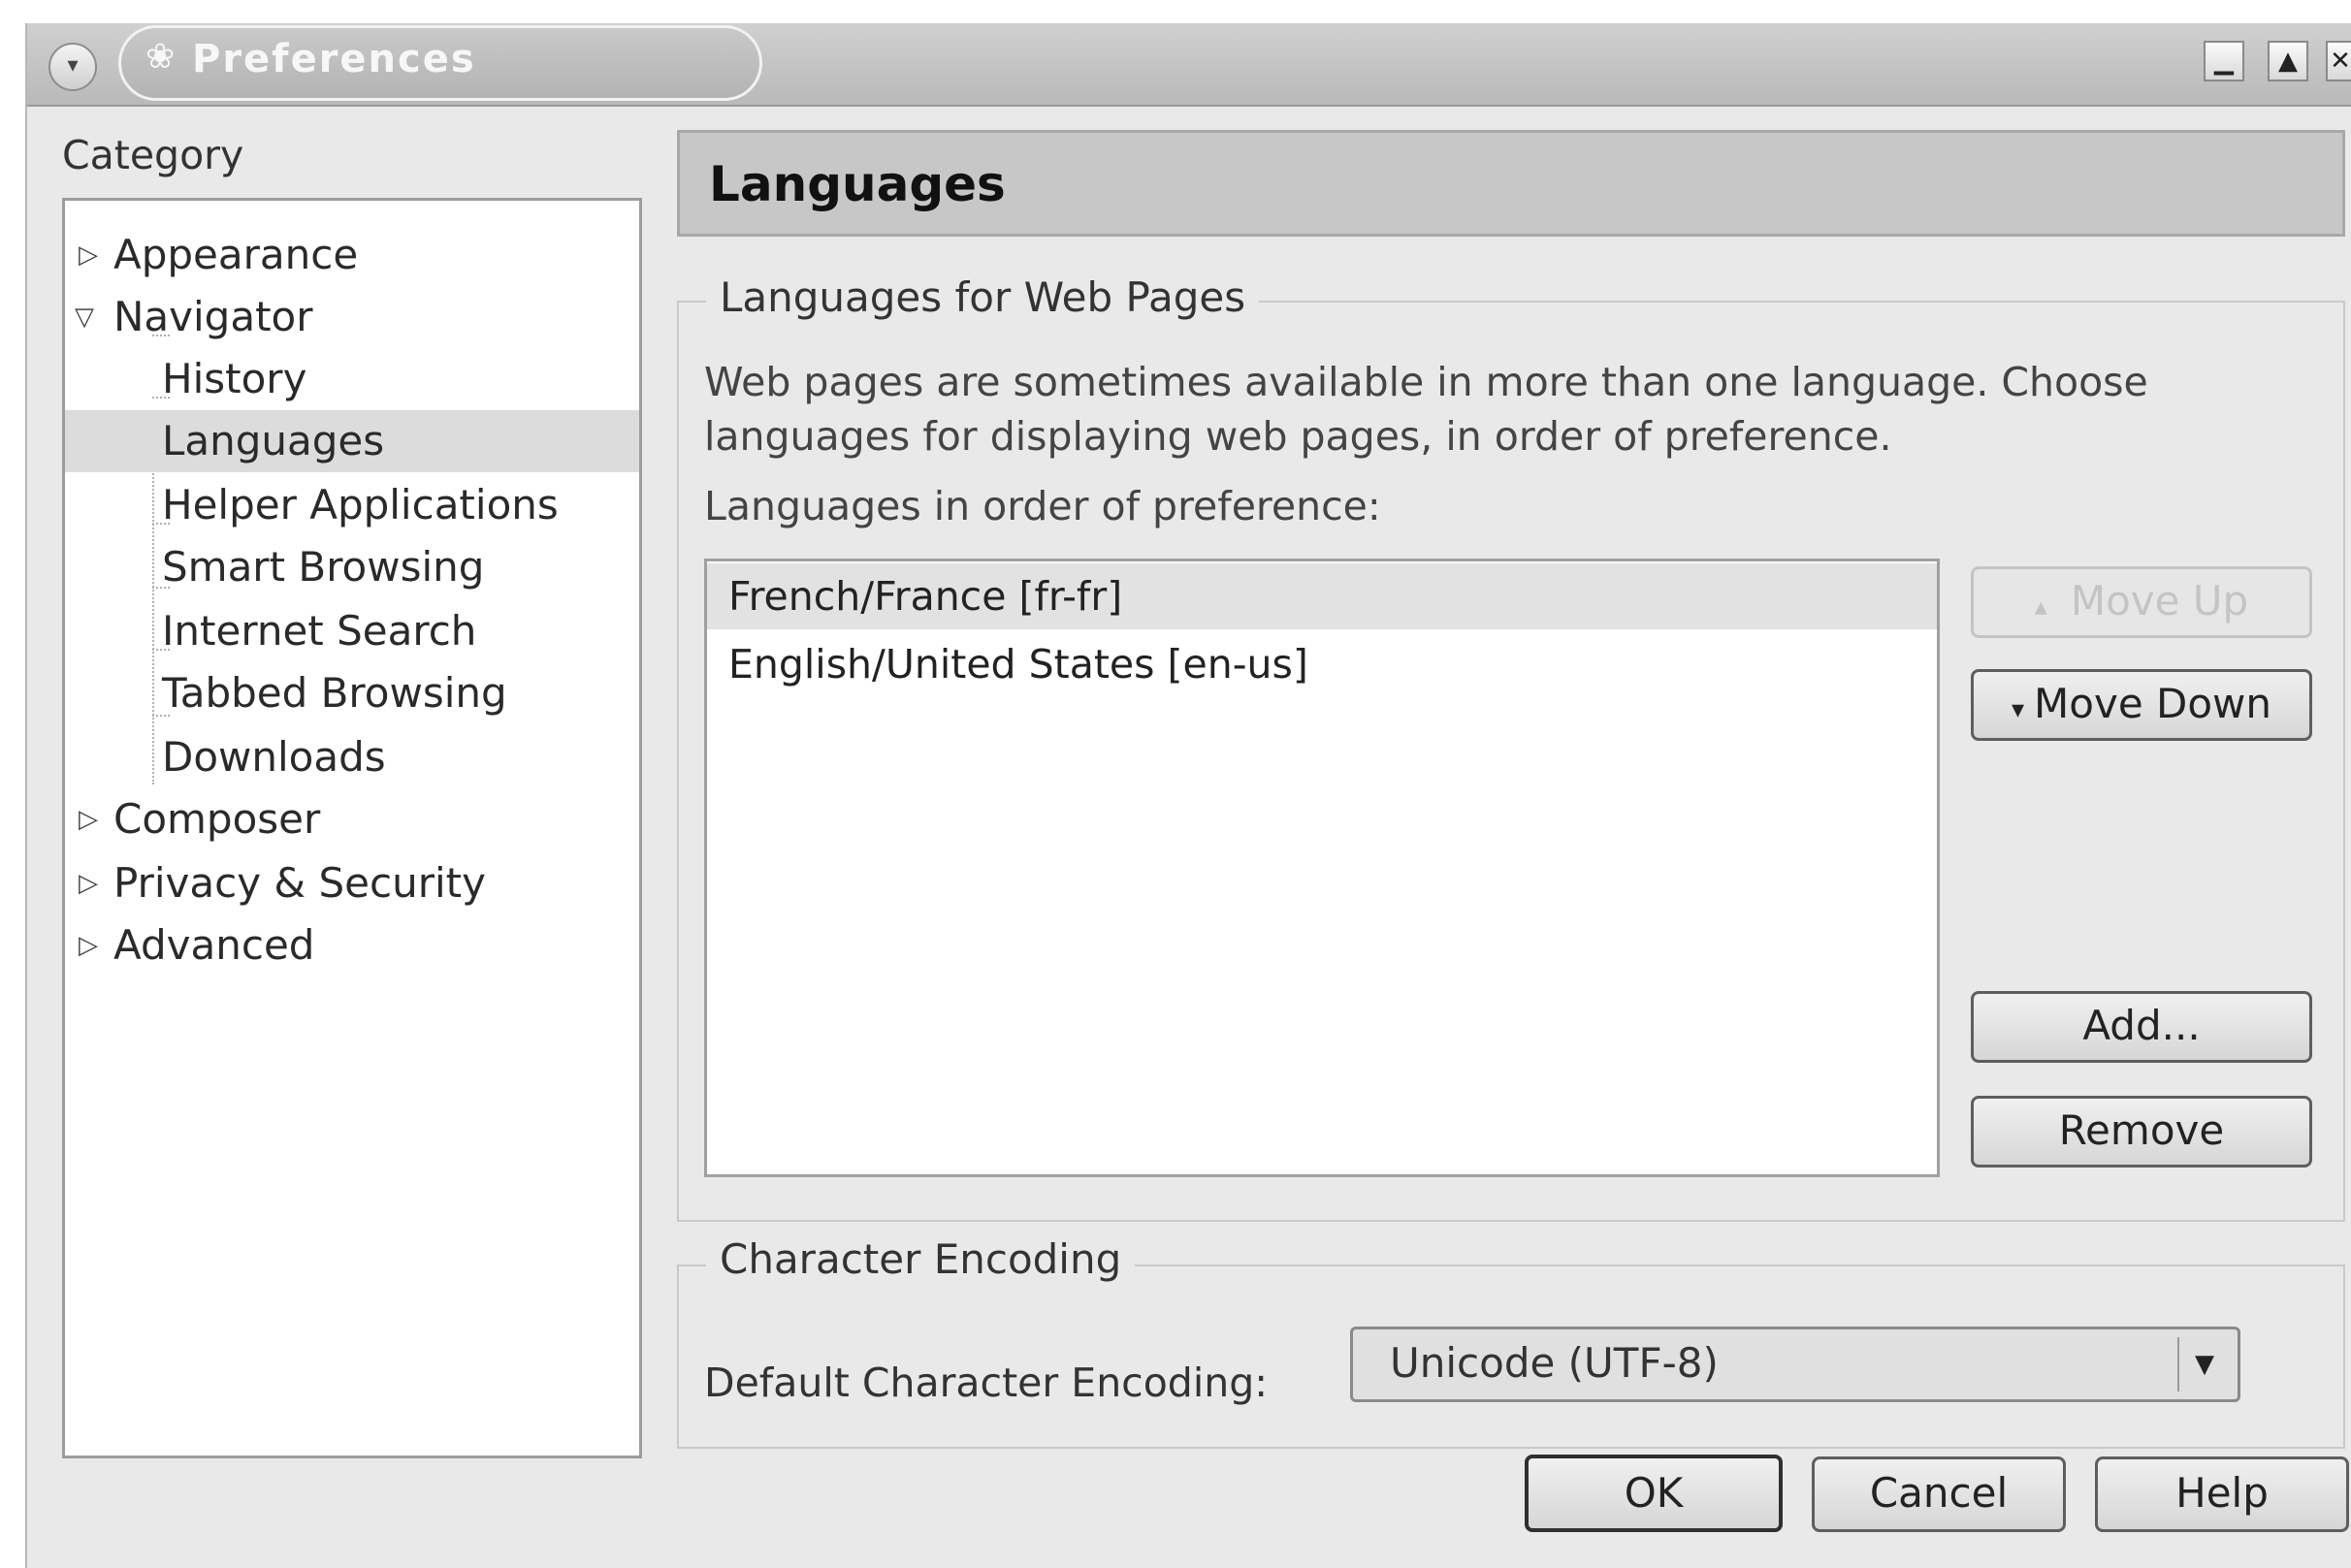  I want to click on maximize-button: ▲, so click(2288, 61).